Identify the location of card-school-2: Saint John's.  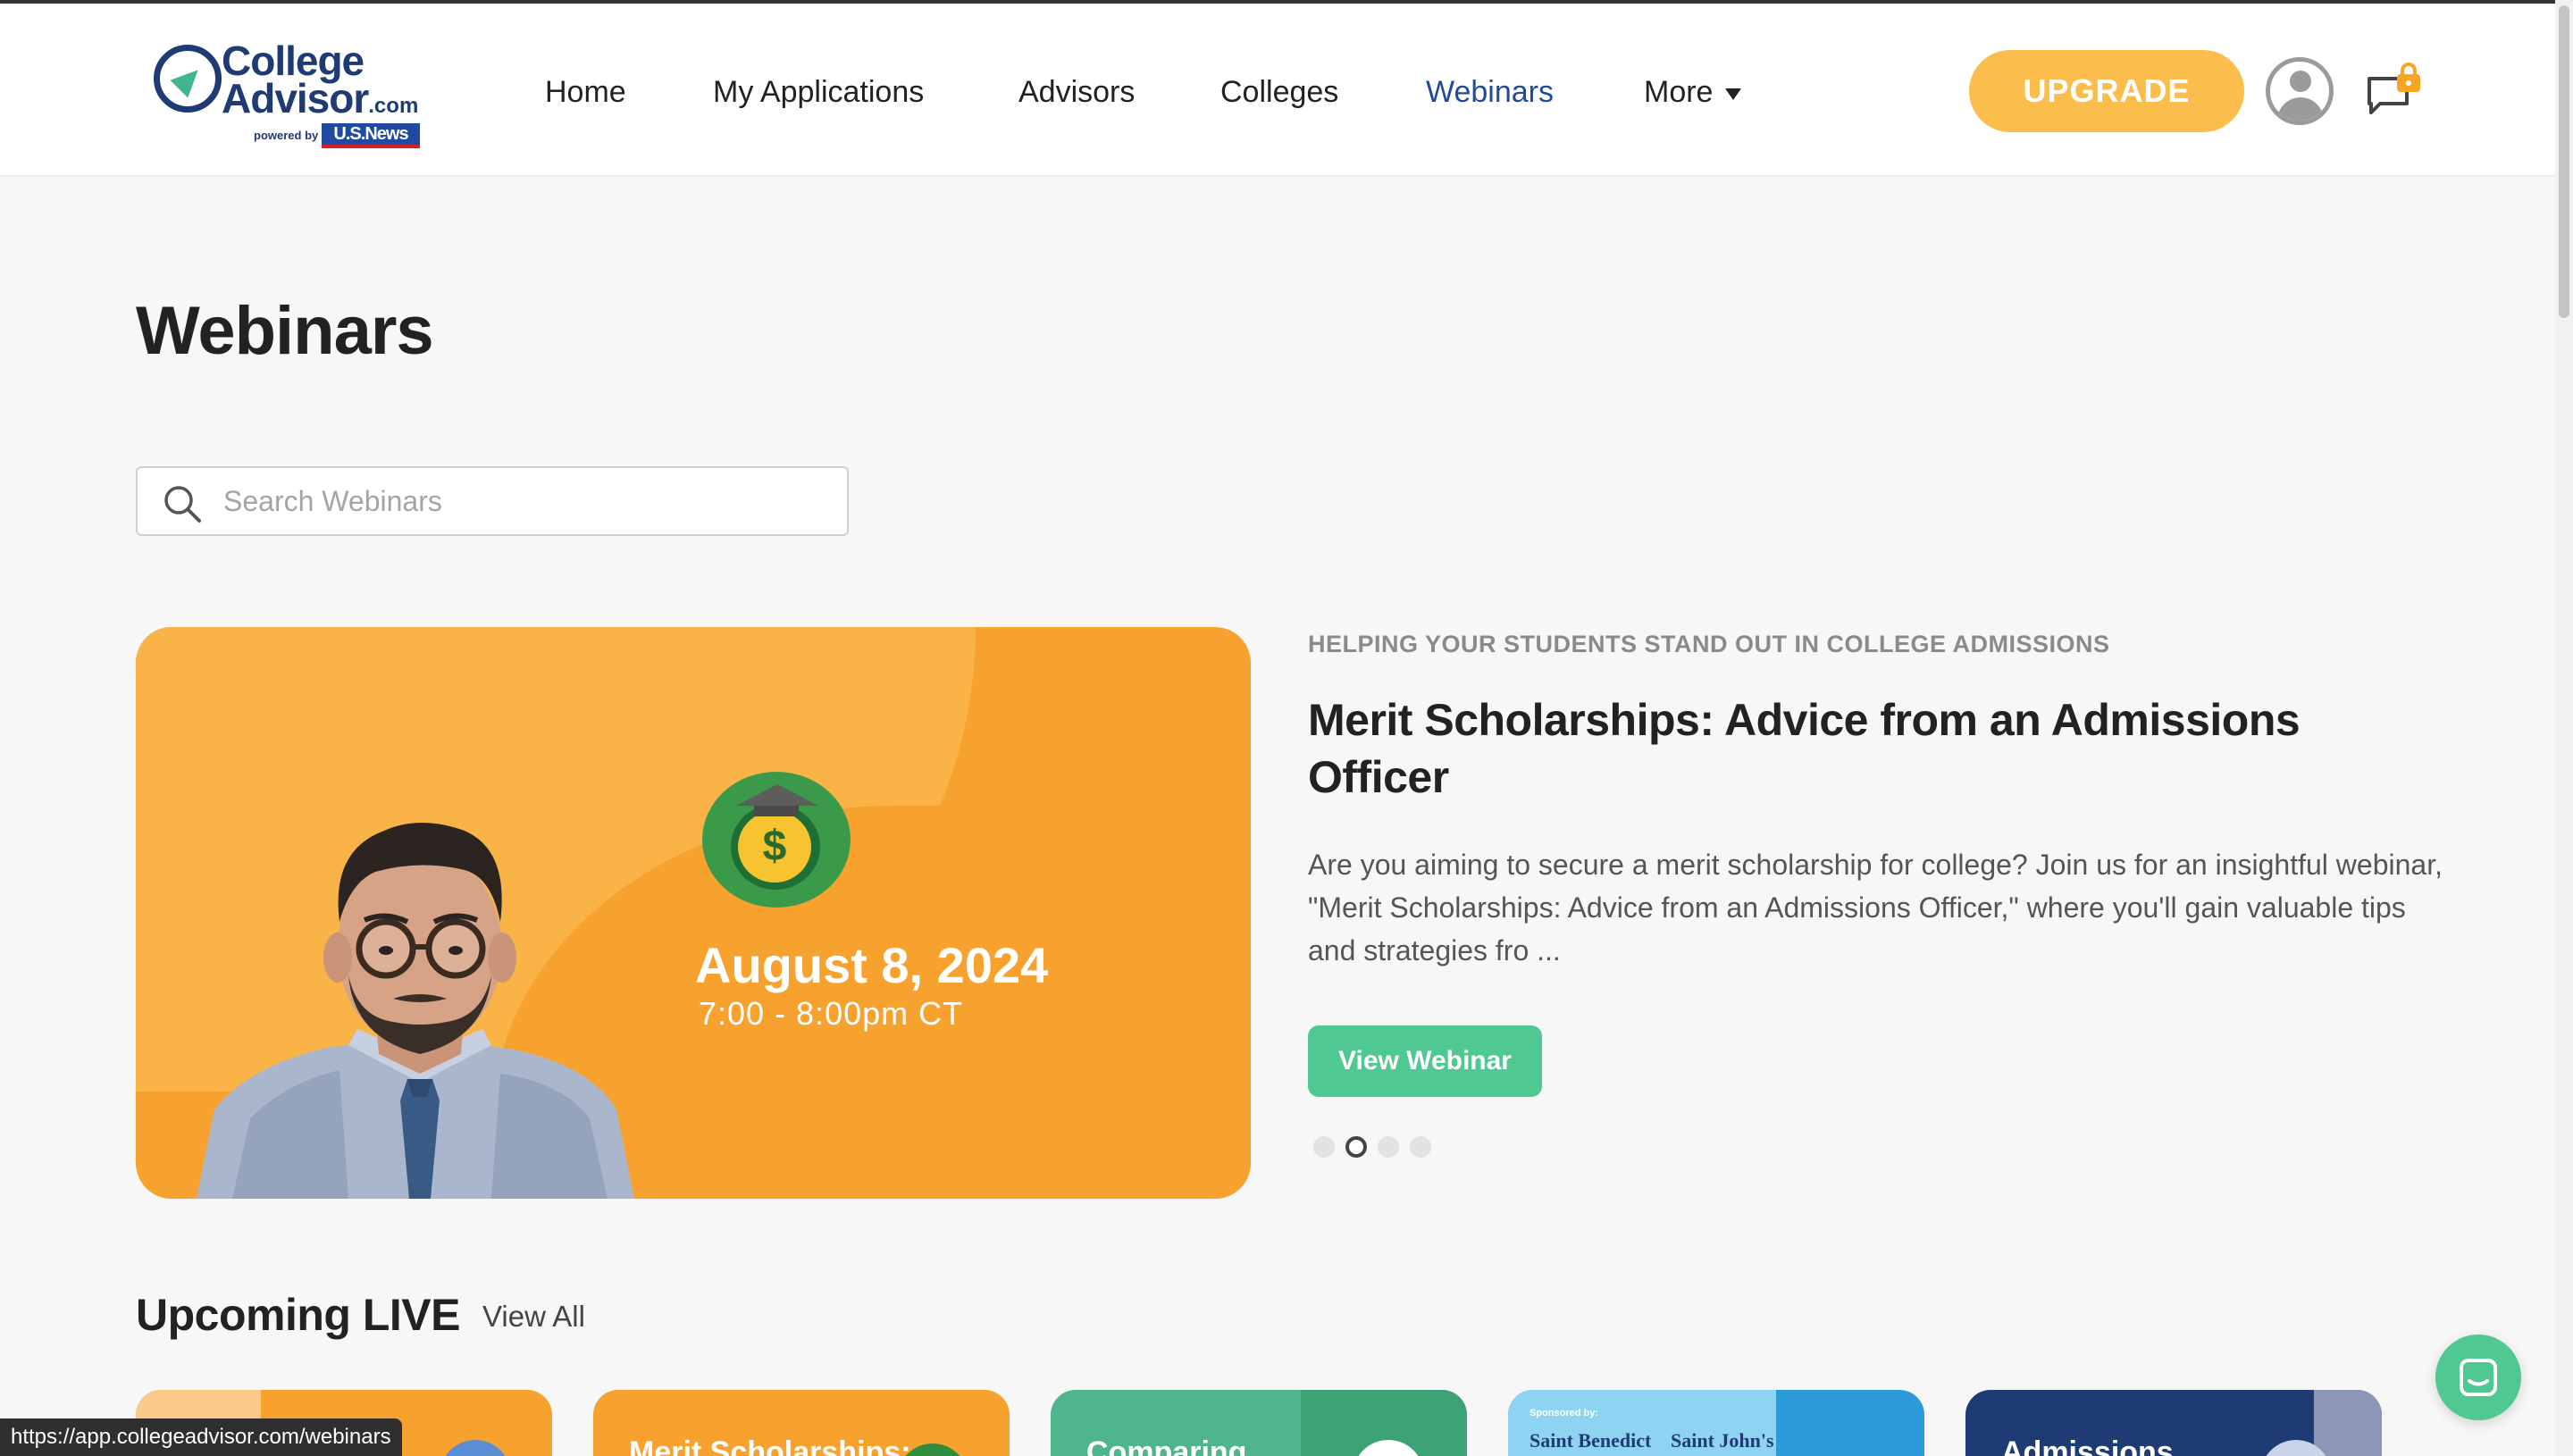
(1722, 1440).